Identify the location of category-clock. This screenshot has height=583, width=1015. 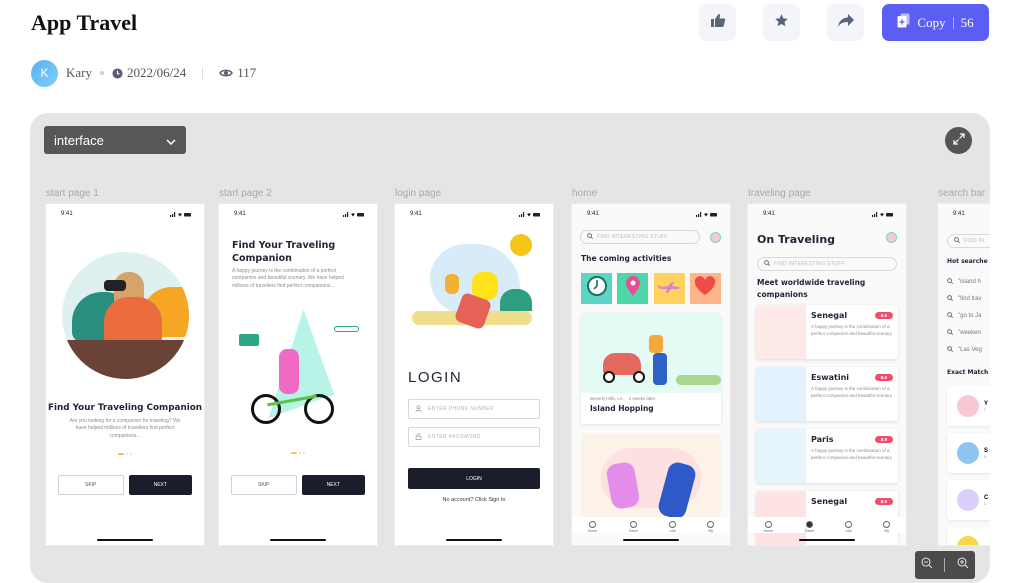
(596, 288).